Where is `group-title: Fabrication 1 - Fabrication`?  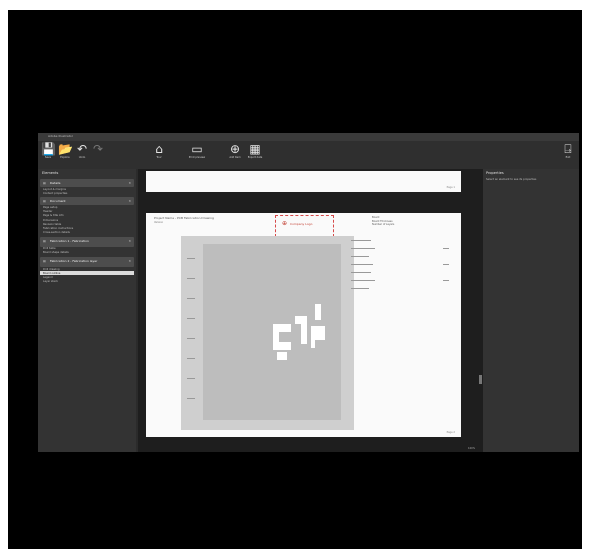
group-title: Fabrication 1 - Fabrication is located at coordinates (69, 240).